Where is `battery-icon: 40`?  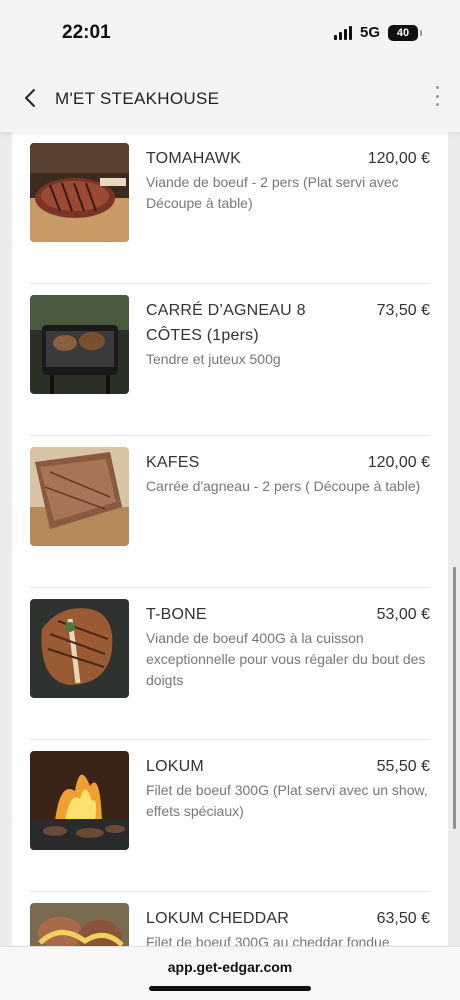
battery-icon: 40 is located at coordinates (405, 32).